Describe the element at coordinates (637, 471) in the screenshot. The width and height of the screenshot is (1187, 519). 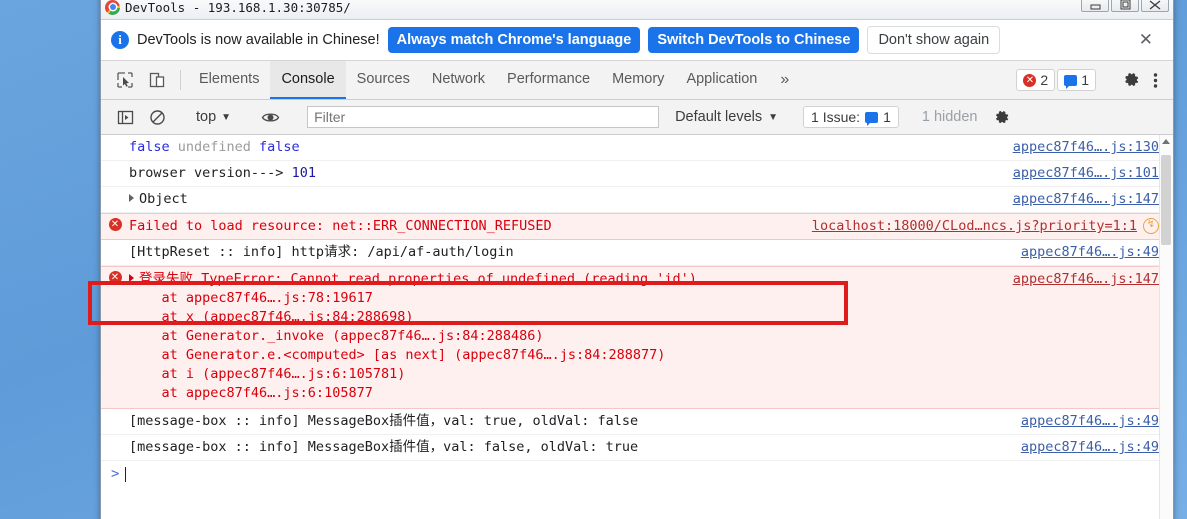
I see `console-prompt: >` at that location.